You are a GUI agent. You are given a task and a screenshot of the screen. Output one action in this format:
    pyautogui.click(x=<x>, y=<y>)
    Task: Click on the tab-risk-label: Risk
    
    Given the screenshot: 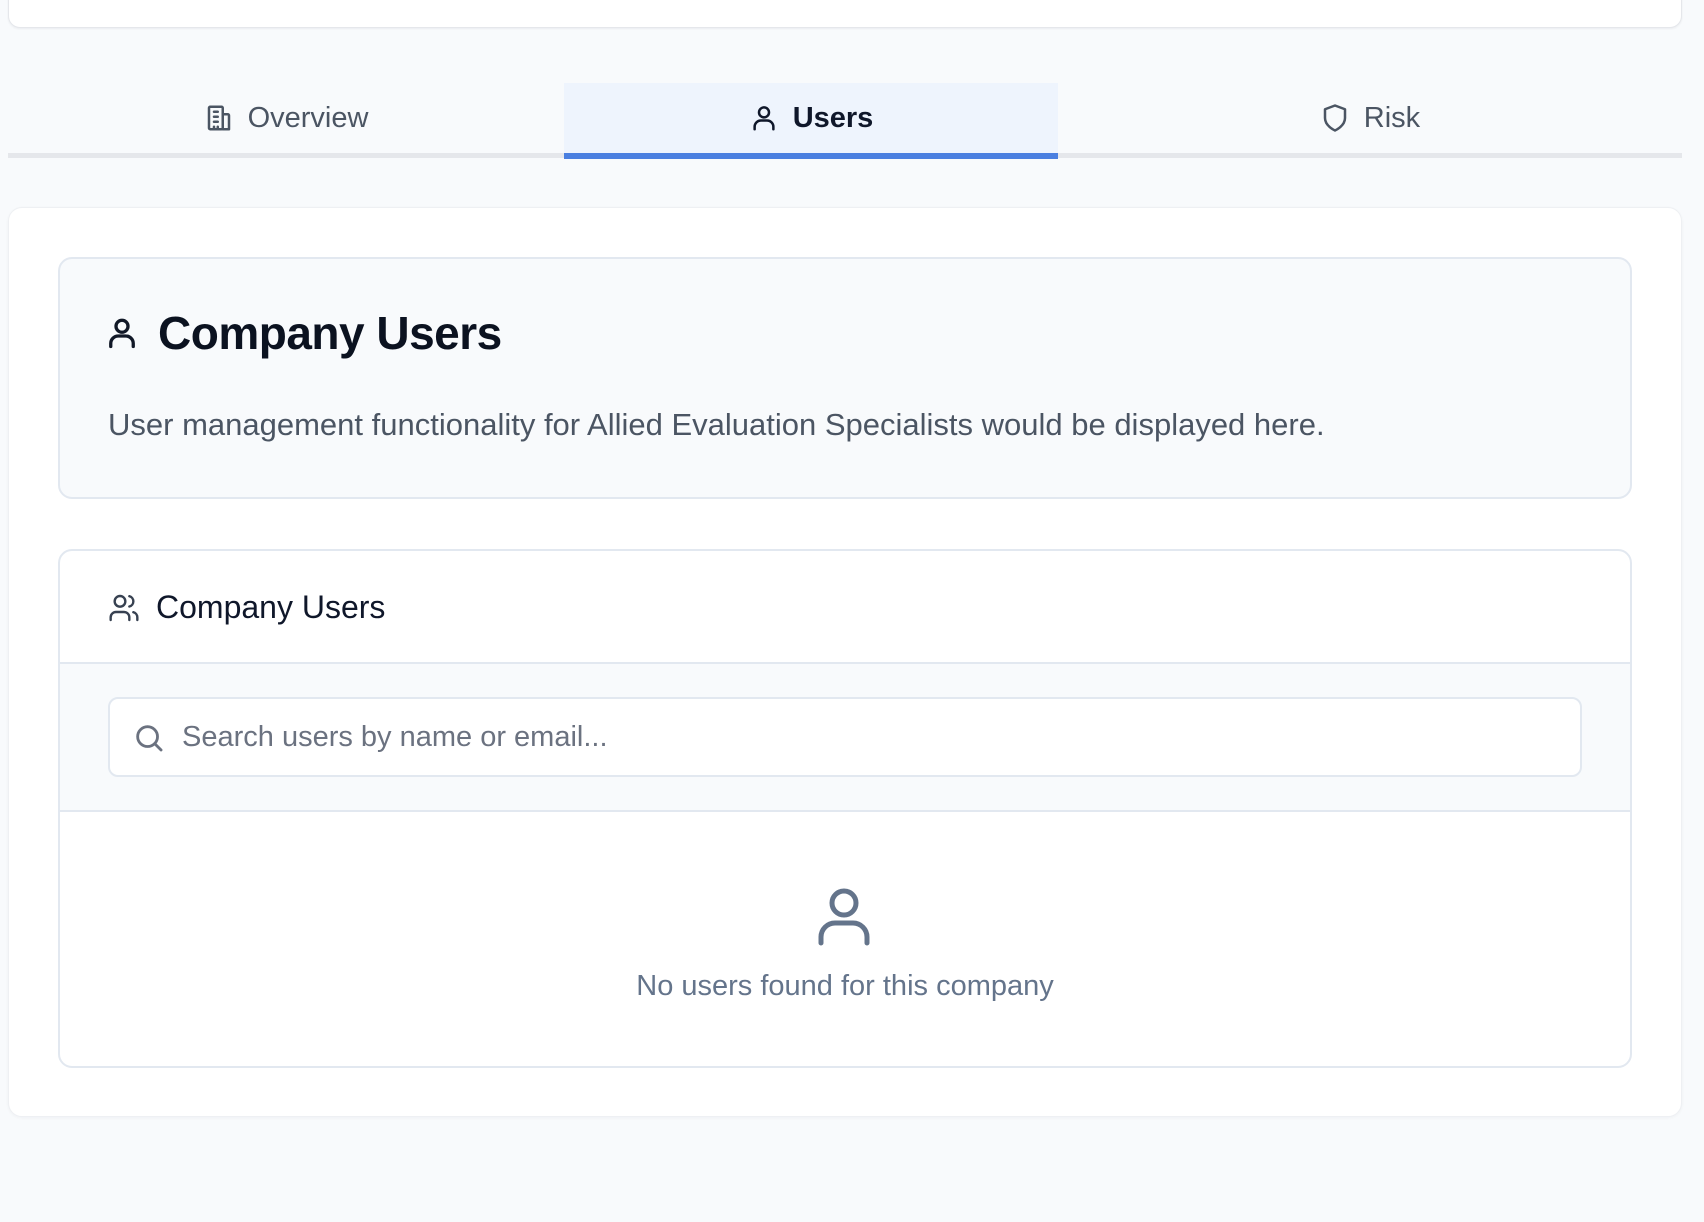 What is the action you would take?
    pyautogui.click(x=1392, y=117)
    